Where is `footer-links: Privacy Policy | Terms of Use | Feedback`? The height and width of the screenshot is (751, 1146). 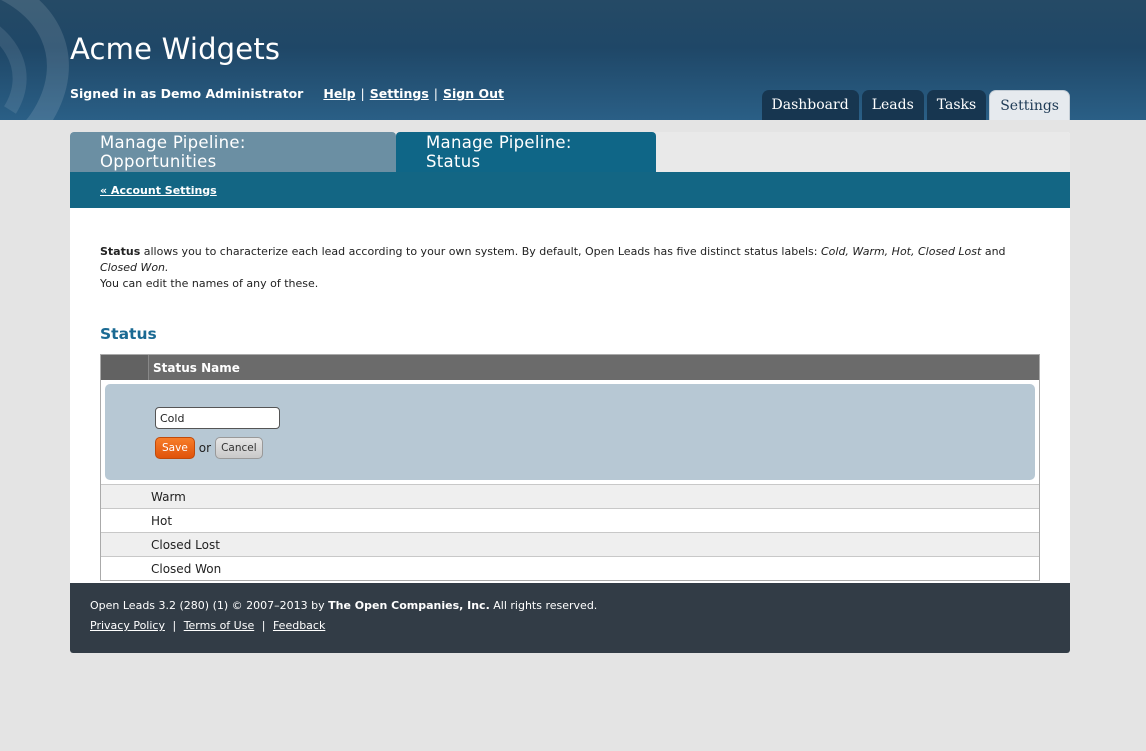 footer-links: Privacy Policy | Terms of Use | Feedback is located at coordinates (570, 625).